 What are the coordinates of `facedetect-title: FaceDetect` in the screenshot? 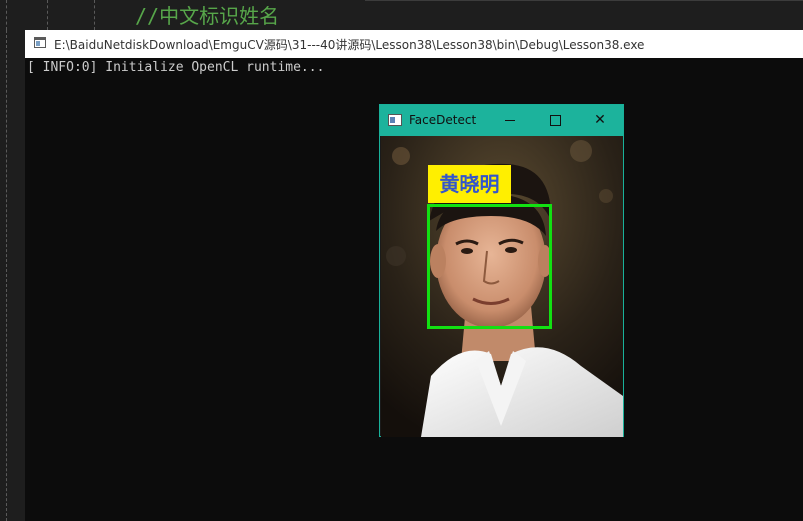 It's located at (443, 120).